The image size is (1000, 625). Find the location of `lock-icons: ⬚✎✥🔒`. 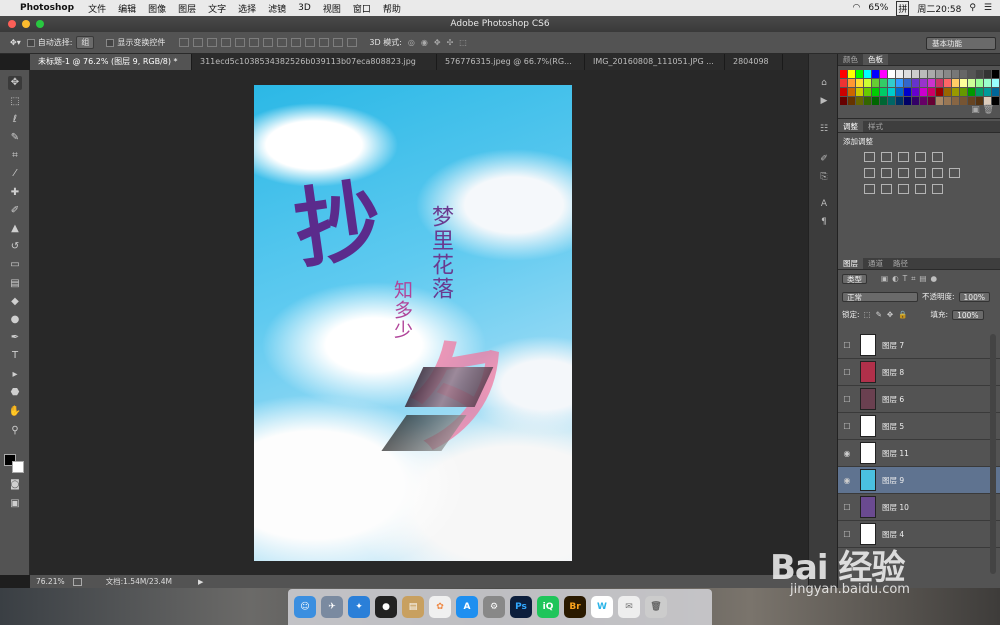

lock-icons: ⬚✎✥🔒 is located at coordinates (888, 314).